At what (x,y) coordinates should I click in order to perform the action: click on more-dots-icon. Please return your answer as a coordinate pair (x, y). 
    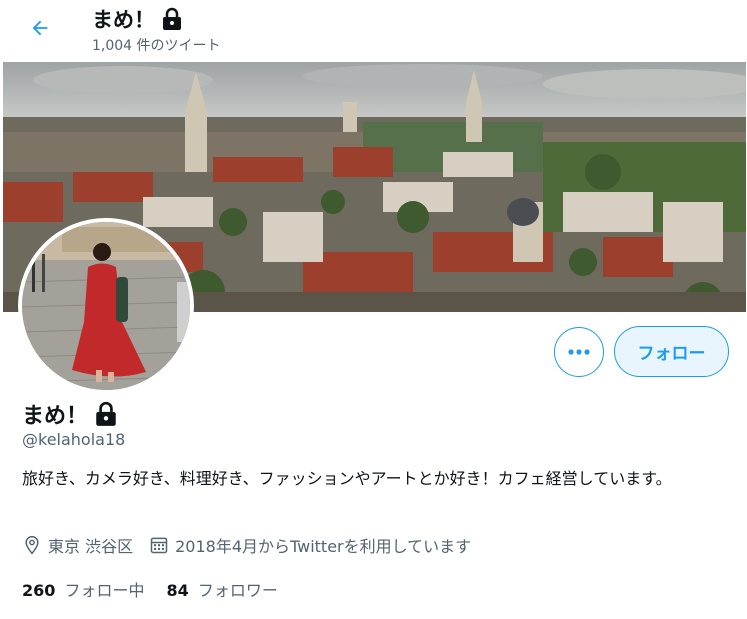
    Looking at the image, I should click on (579, 352).